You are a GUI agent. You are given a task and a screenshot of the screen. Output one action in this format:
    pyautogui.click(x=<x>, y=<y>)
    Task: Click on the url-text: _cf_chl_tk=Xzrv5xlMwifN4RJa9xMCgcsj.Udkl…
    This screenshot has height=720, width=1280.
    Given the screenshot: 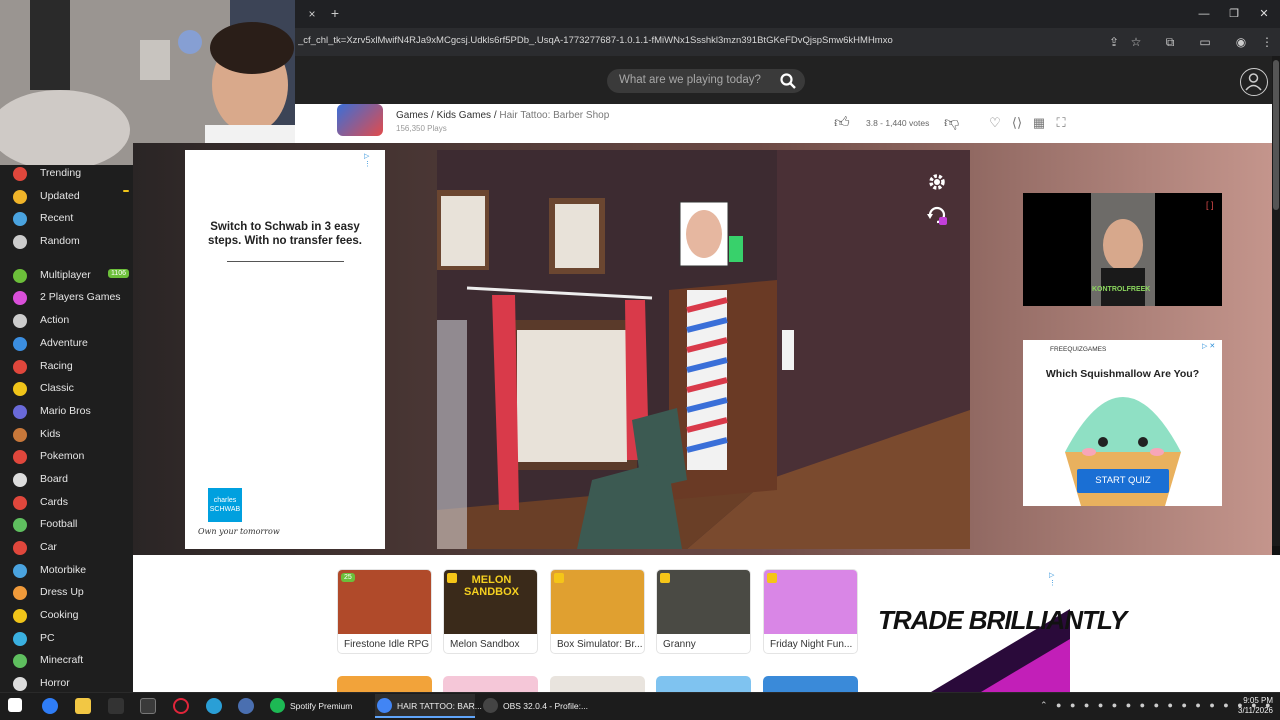 What is the action you would take?
    pyautogui.click(x=698, y=40)
    